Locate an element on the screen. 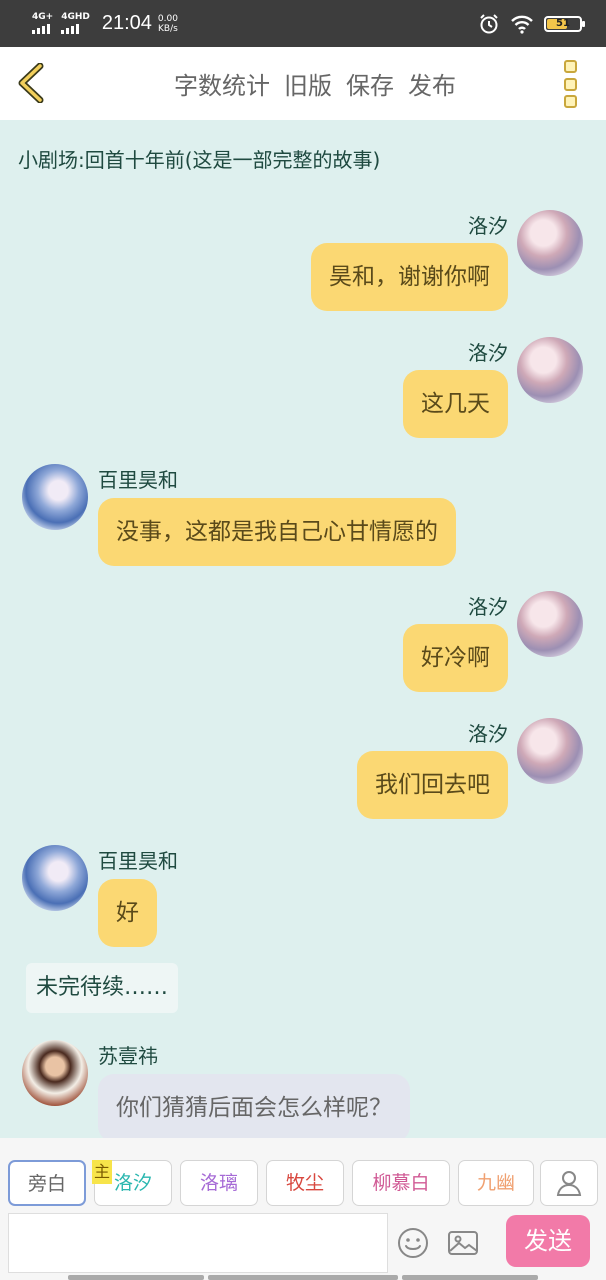 This screenshot has width=606, height=1280. battery-icon: 51 is located at coordinates (564, 23).